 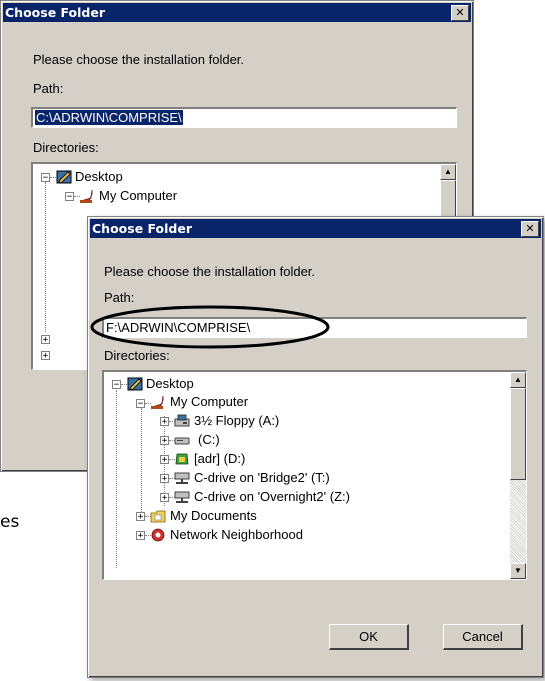 I want to click on expand-toggle-c: +, so click(x=164, y=441).